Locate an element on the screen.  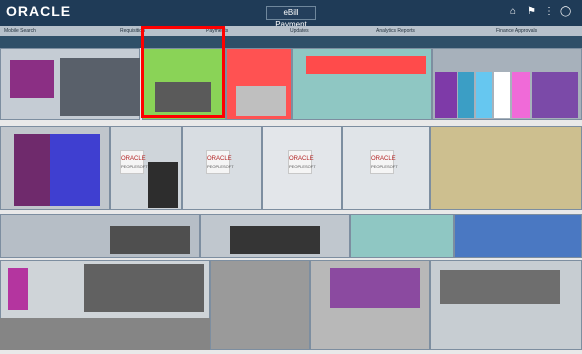
tile-row3-1-panel is located at coordinates (150, 240).